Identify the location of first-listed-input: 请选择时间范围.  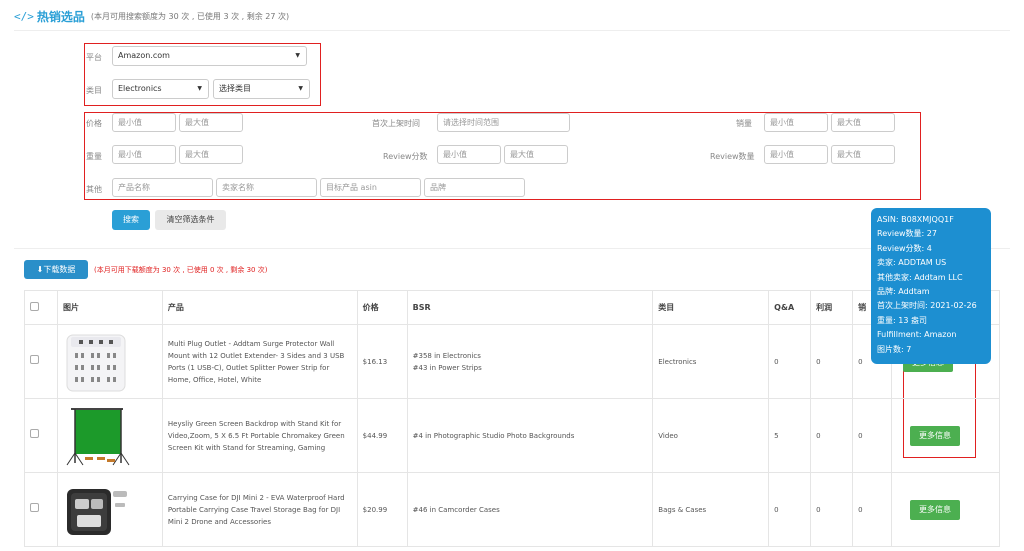
(503, 122).